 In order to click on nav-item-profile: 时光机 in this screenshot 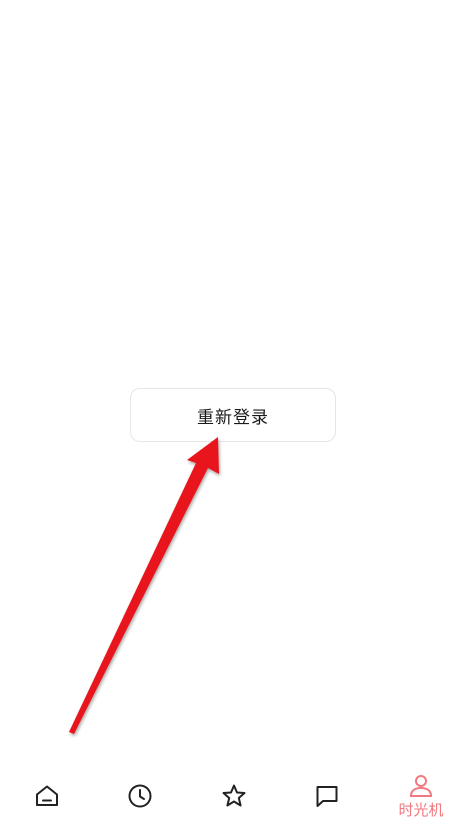, I will do `click(421, 796)`.